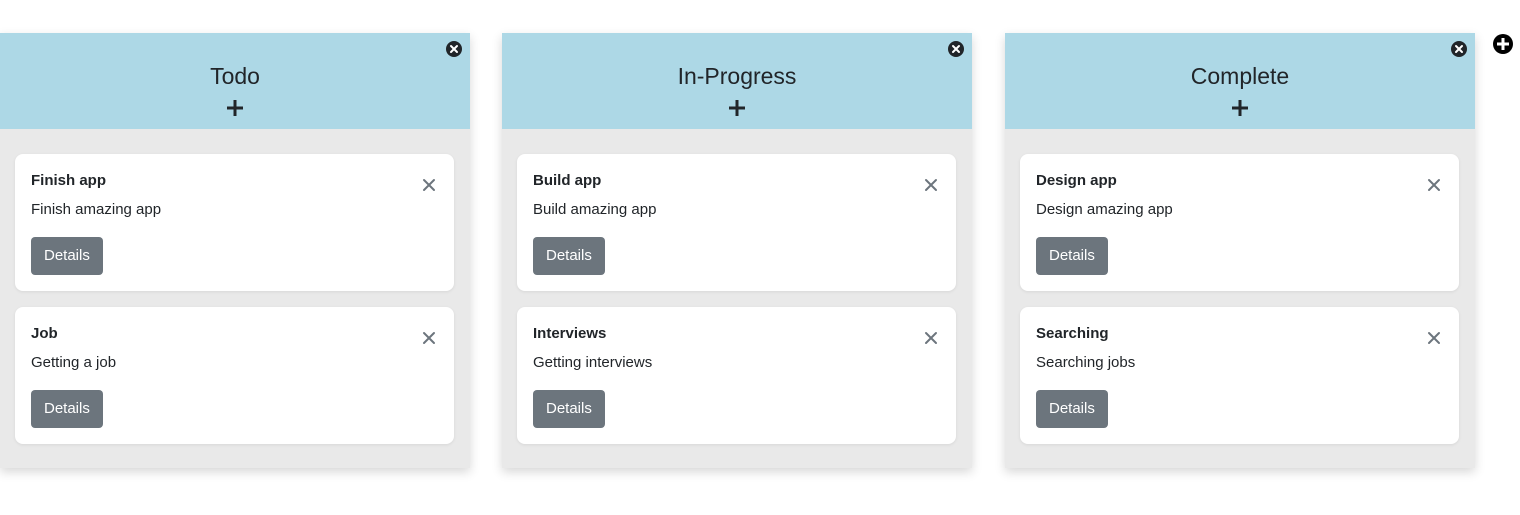 This screenshot has height=515, width=1520. I want to click on column-header: Todo, so click(235, 81).